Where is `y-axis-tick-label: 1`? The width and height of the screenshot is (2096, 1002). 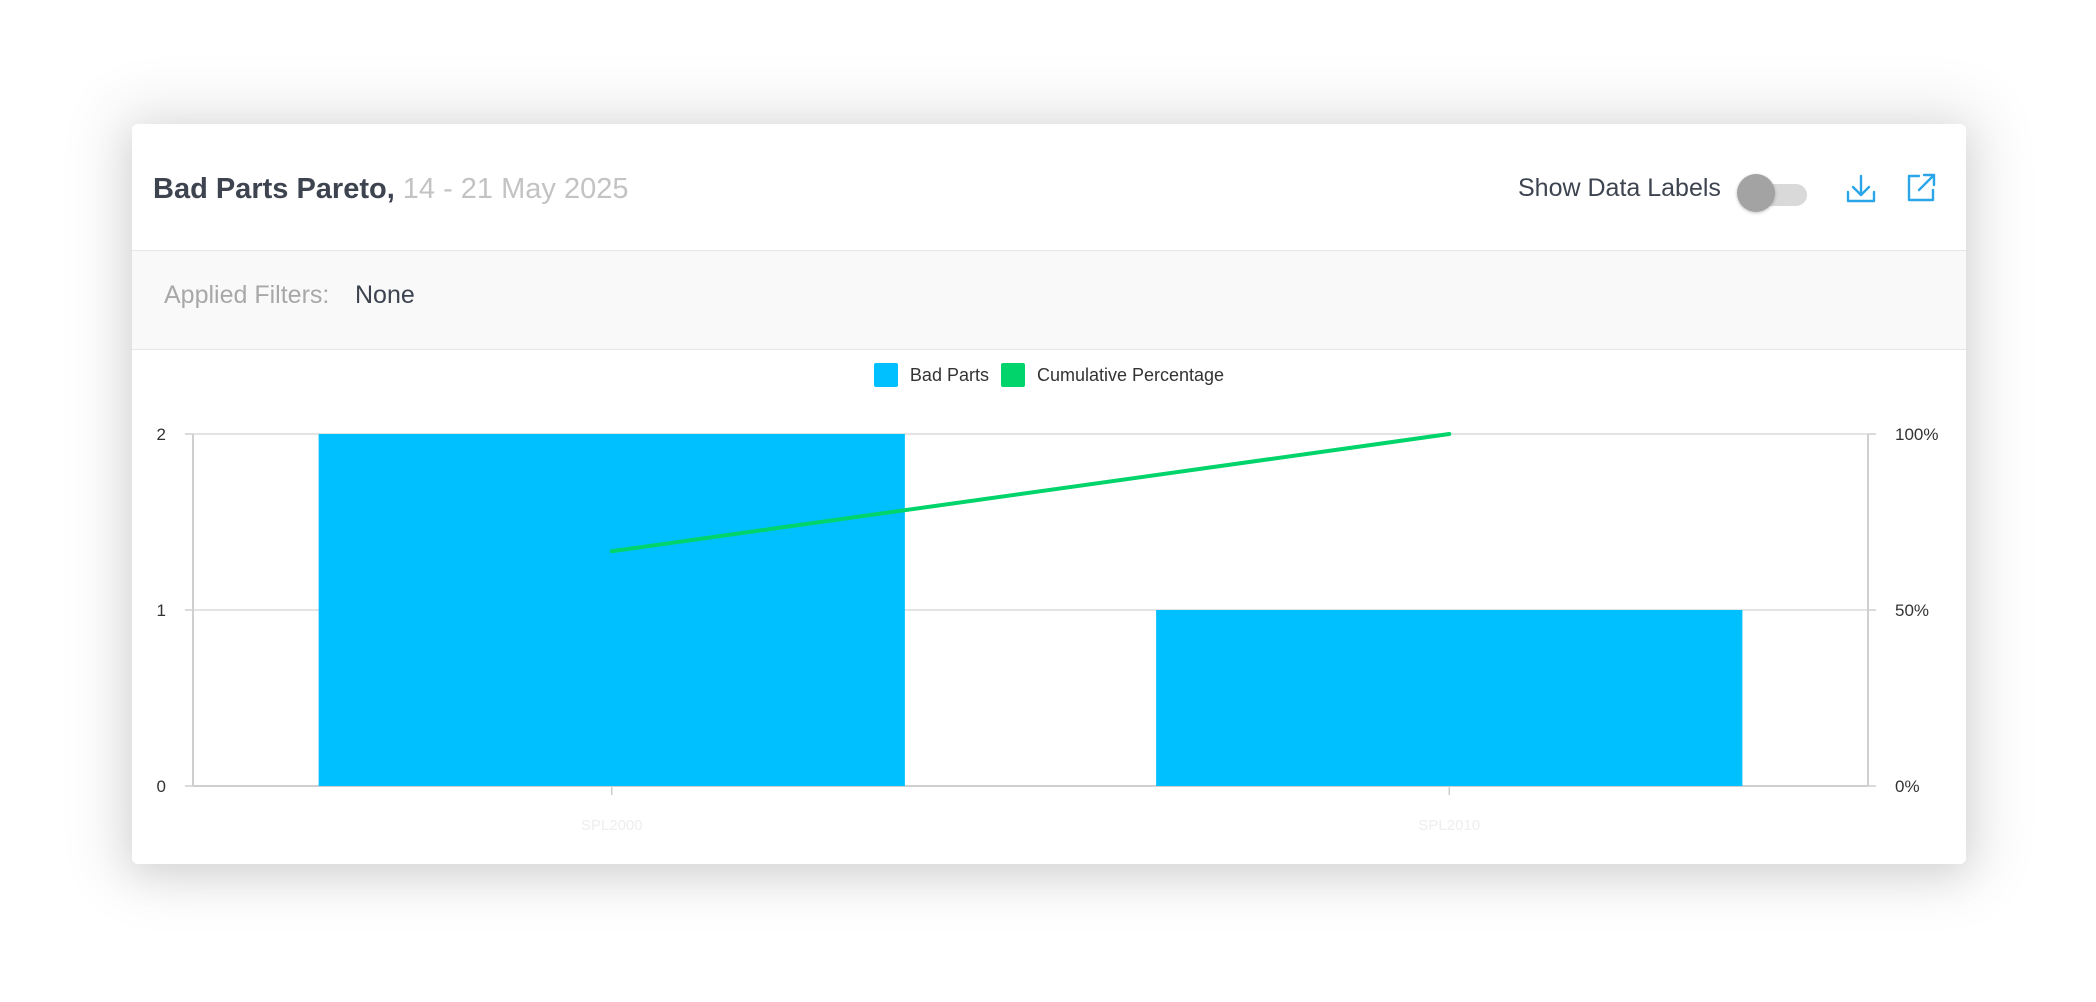 y-axis-tick-label: 1 is located at coordinates (161, 610).